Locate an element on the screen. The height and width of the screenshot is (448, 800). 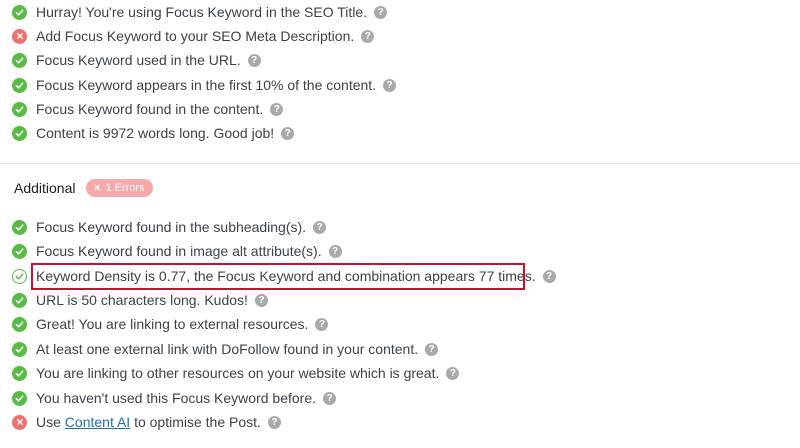
check-text: Focus Keyword found in the content.? is located at coordinates (160, 109).